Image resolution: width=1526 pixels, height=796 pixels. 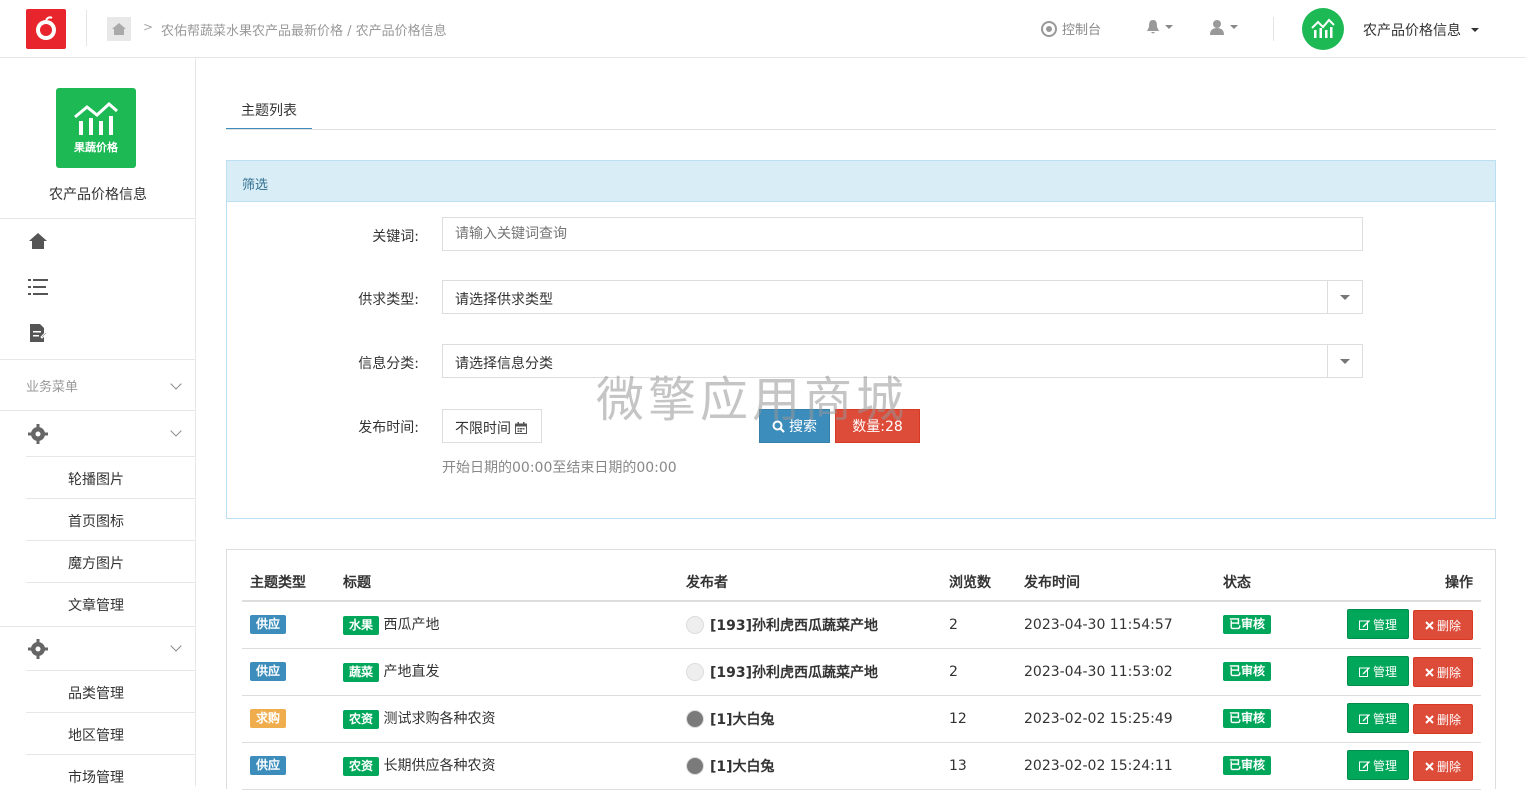 I want to click on supply-type-select: 请选择供求类型, so click(x=902, y=297).